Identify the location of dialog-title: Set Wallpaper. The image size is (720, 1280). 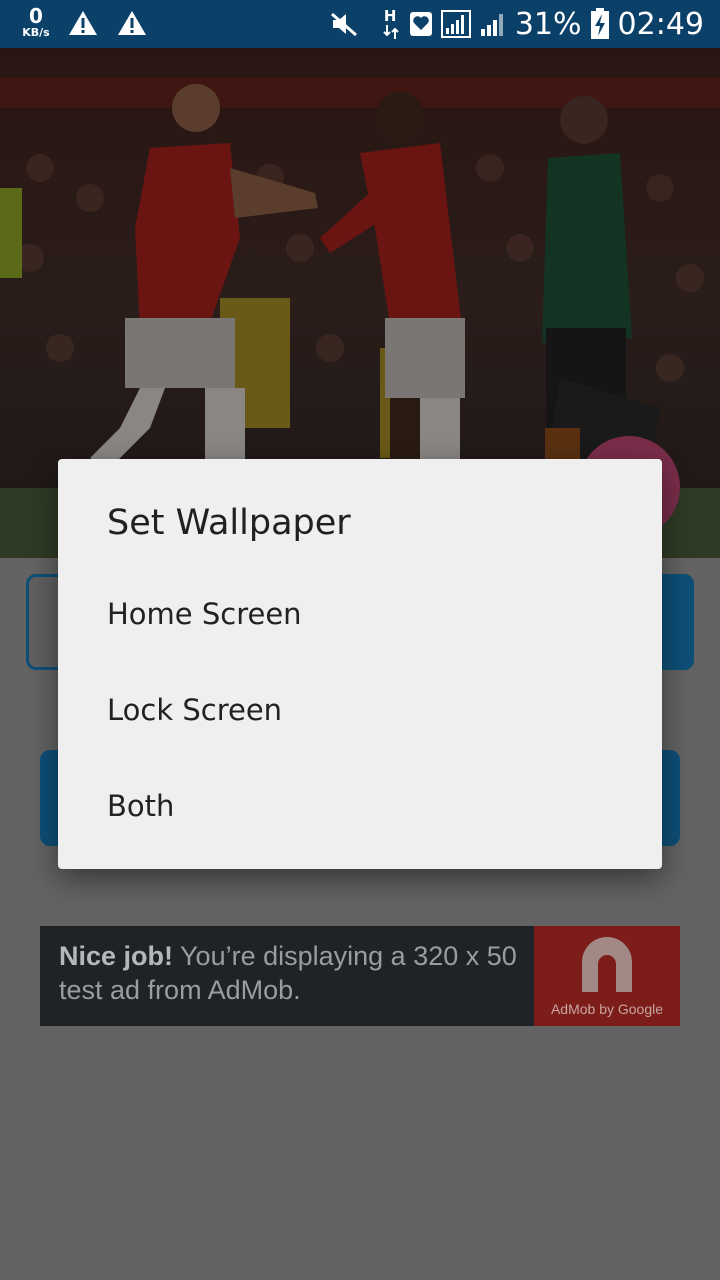
(229, 523).